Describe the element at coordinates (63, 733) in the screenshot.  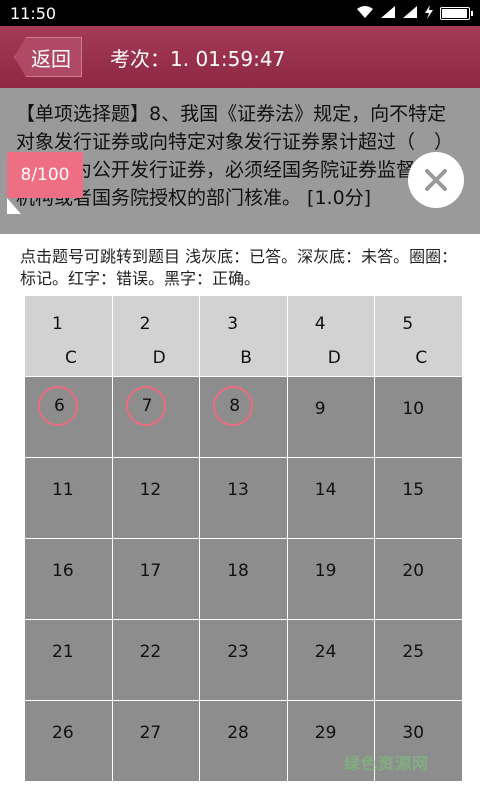
I see `question-number: 26` at that location.